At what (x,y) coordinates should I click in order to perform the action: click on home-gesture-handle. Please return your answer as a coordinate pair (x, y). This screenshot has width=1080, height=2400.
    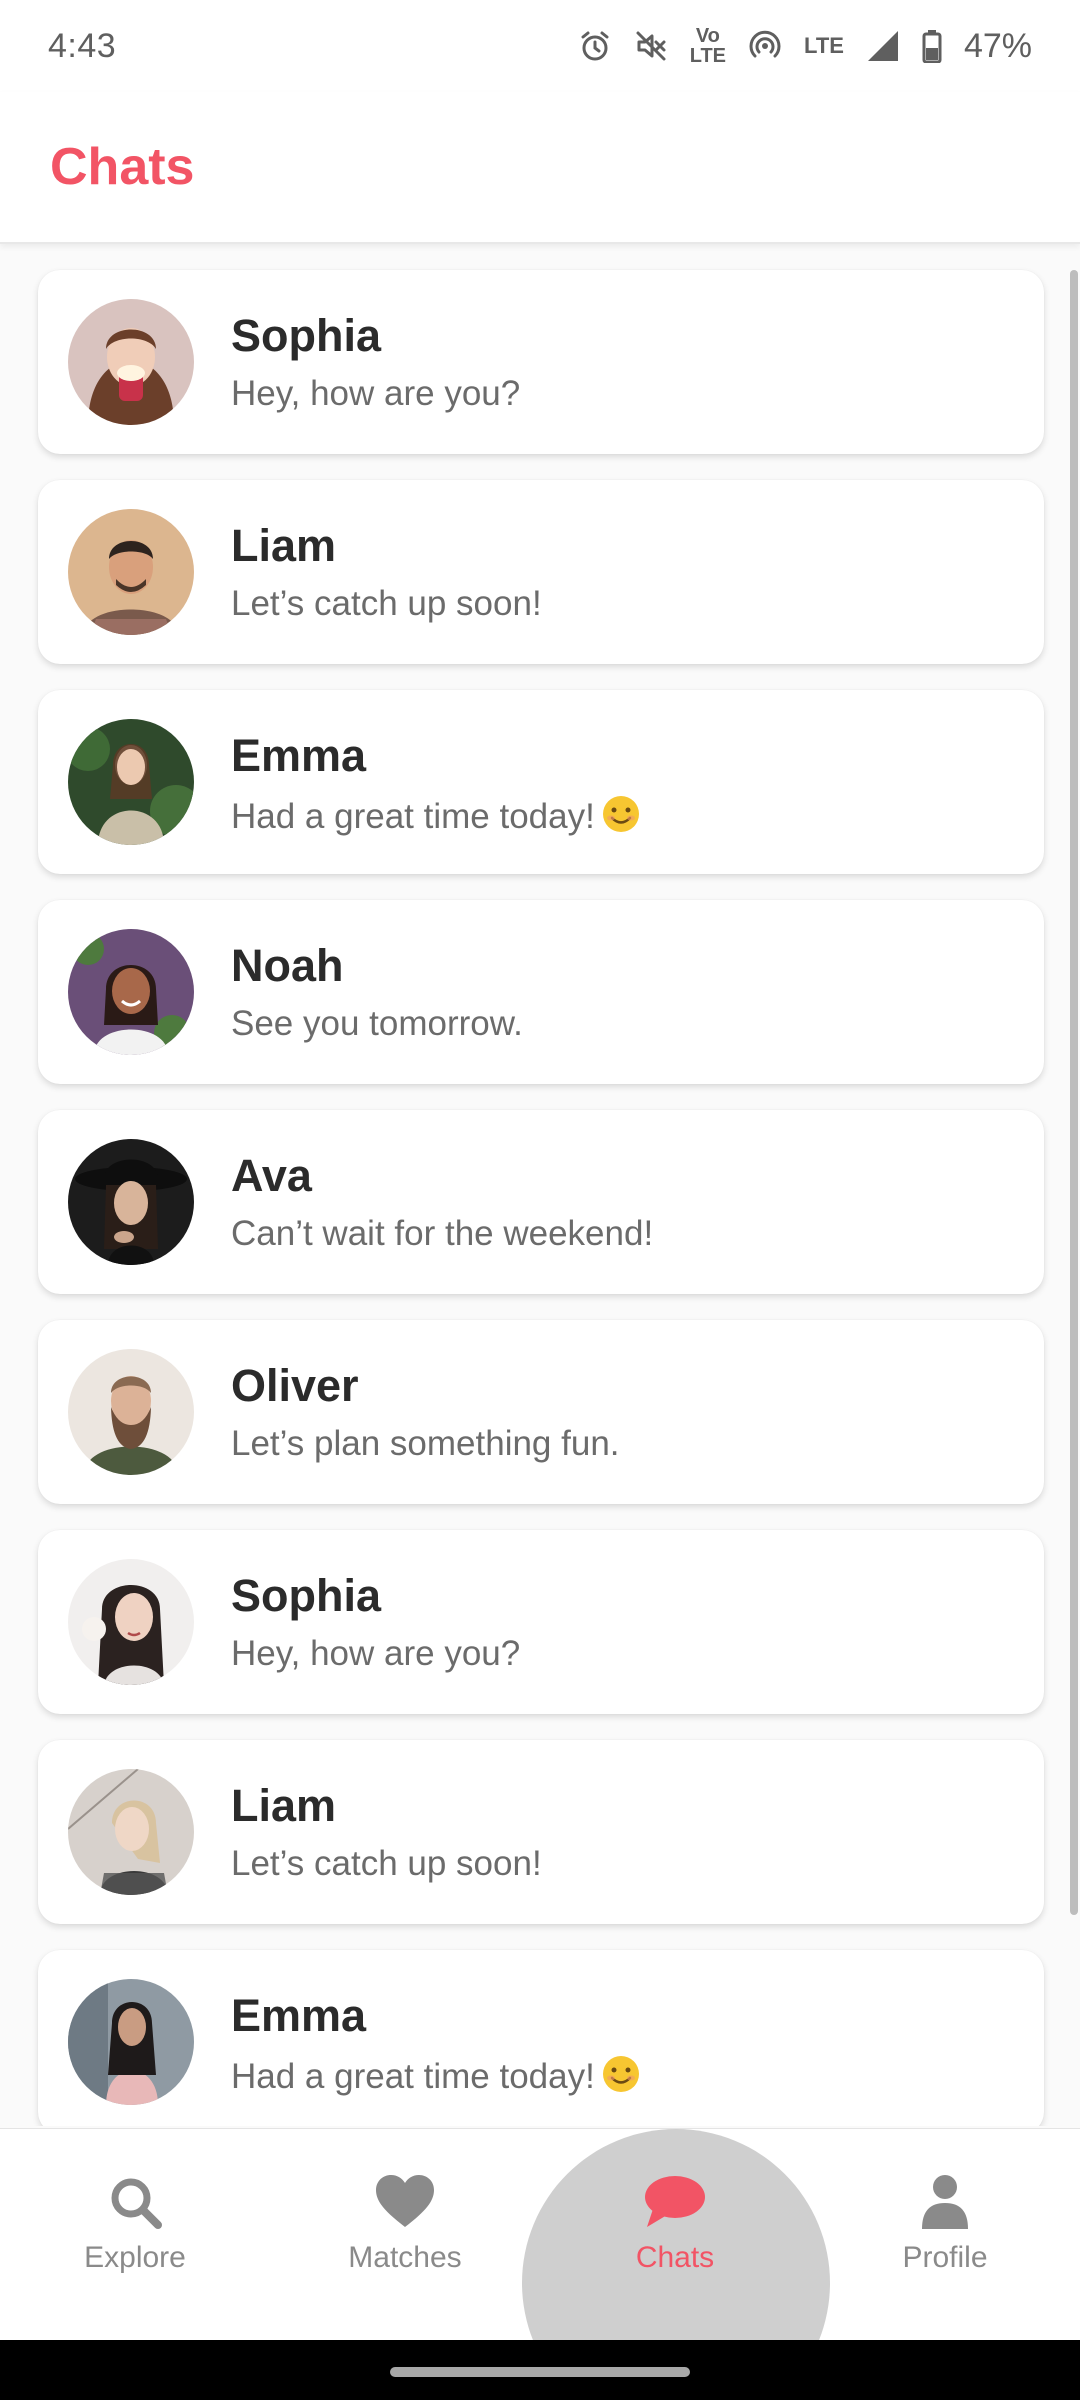
    Looking at the image, I should click on (540, 2372).